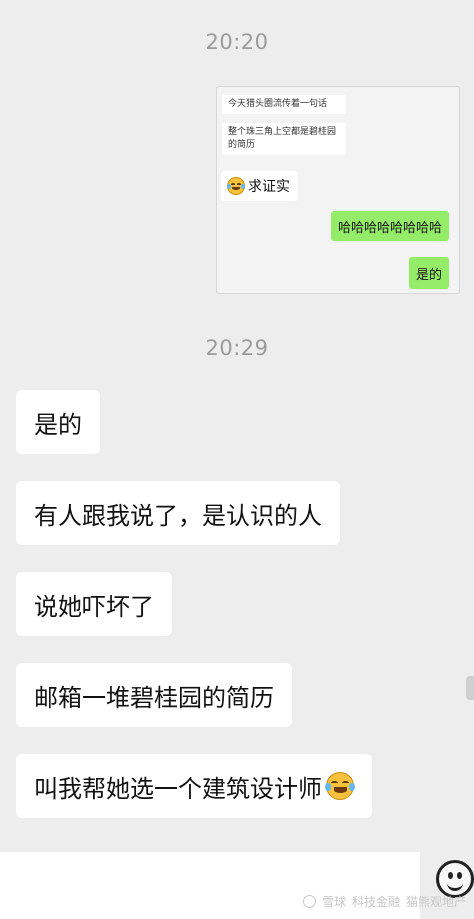 The width and height of the screenshot is (474, 919). Describe the element at coordinates (269, 187) in the screenshot. I see `screenshot-incoming-text: 求证实` at that location.